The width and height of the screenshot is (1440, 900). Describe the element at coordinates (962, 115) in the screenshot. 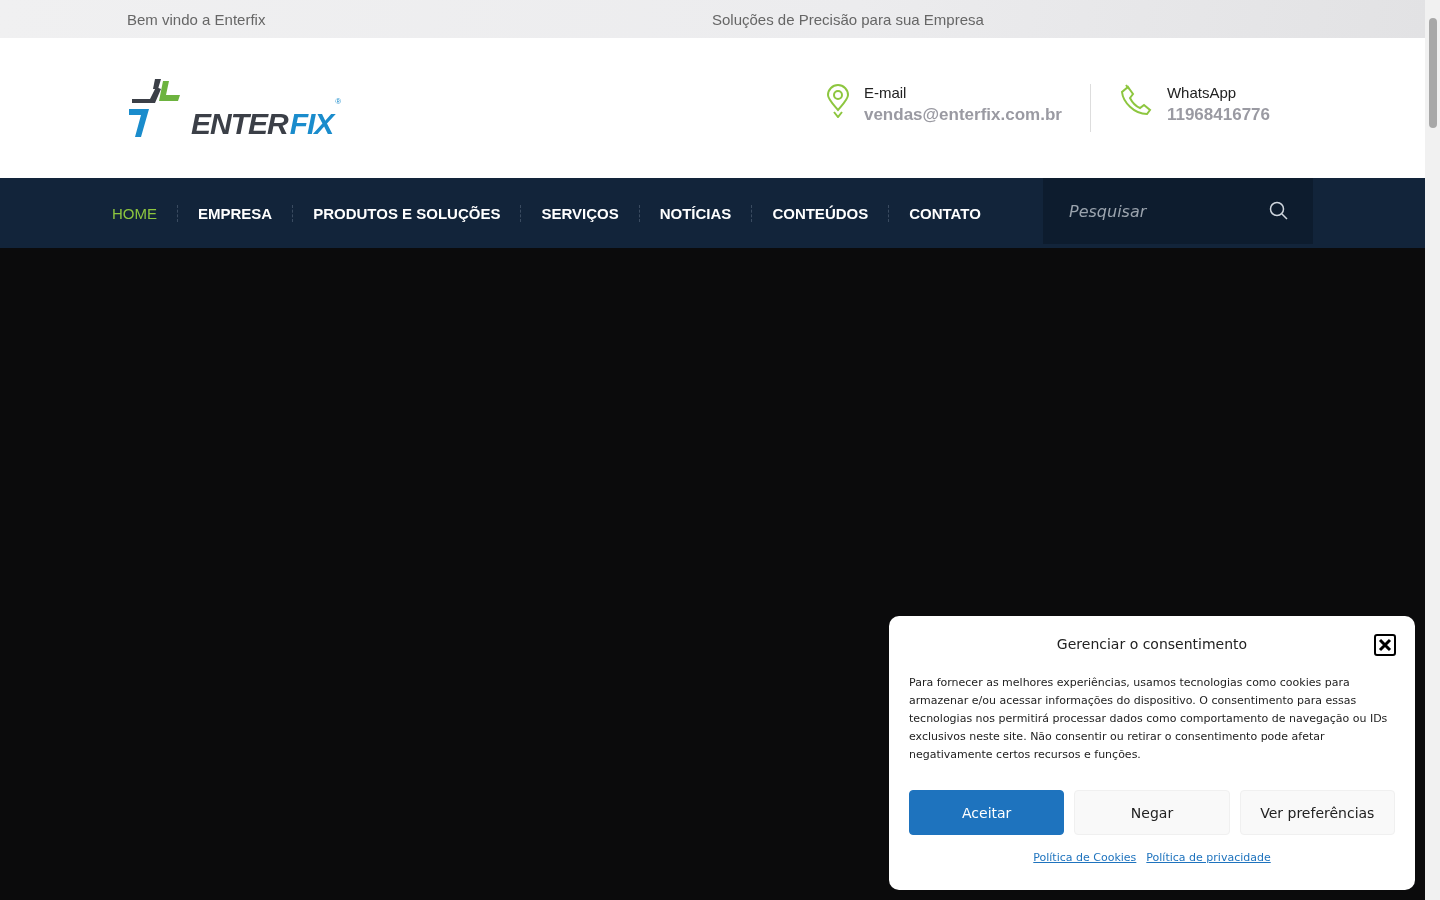

I see `contact-value: vendas@enterfix.com.br` at that location.